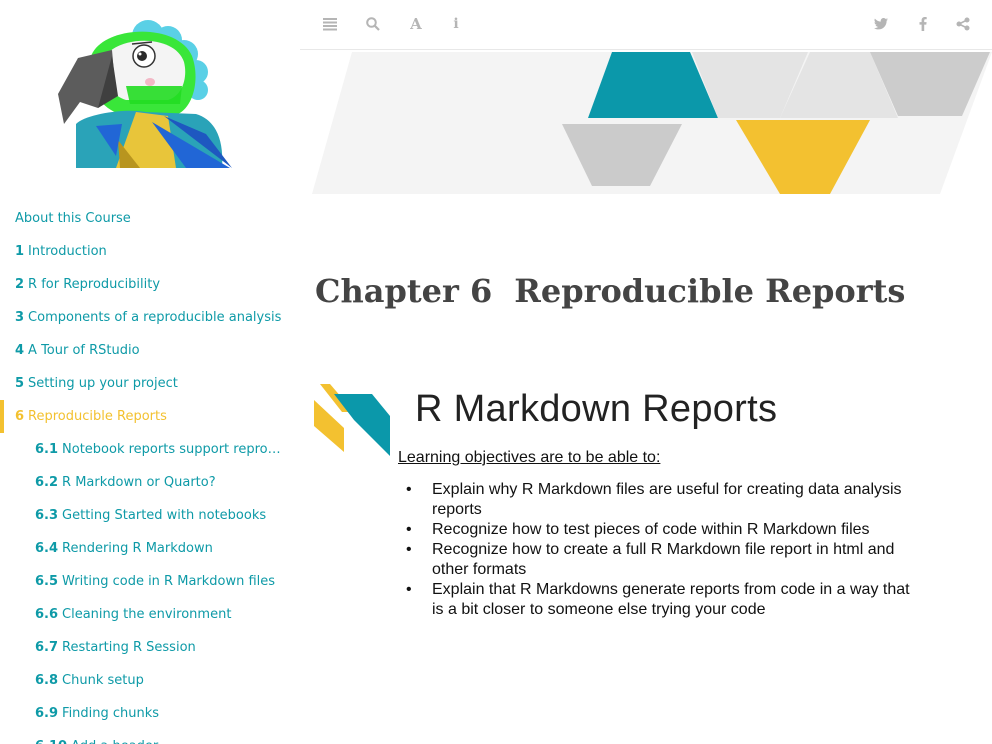  Describe the element at coordinates (47, 614) in the screenshot. I see `toc-item-number: 6.6` at that location.